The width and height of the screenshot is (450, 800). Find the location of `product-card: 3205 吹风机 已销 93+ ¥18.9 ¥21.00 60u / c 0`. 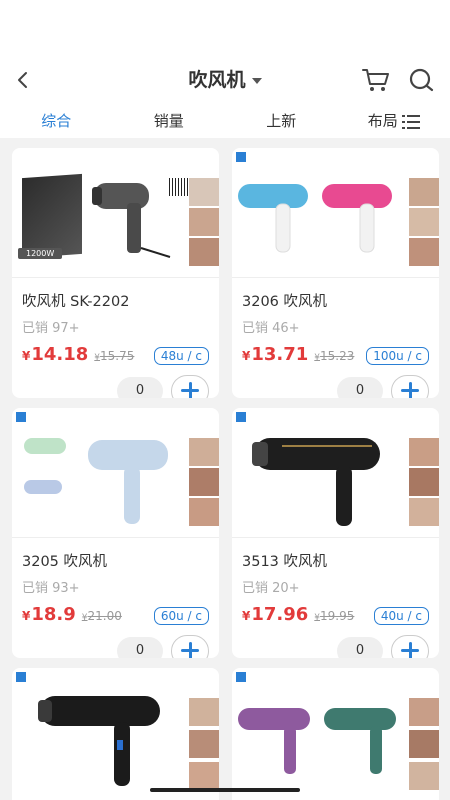

product-card: 3205 吹风机 已销 93+ ¥18.9 ¥21.00 60u / c 0 is located at coordinates (115, 533).